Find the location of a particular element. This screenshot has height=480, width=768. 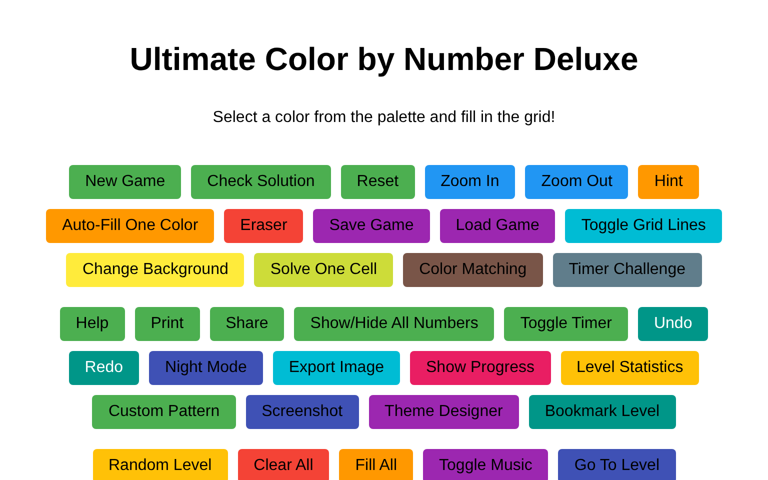

action-button: Undo is located at coordinates (673, 324).